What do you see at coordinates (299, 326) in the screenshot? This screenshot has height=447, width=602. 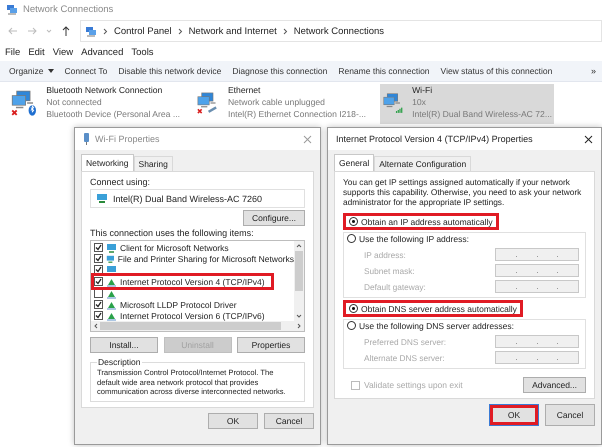 I see `scroll-right-icon` at bounding box center [299, 326].